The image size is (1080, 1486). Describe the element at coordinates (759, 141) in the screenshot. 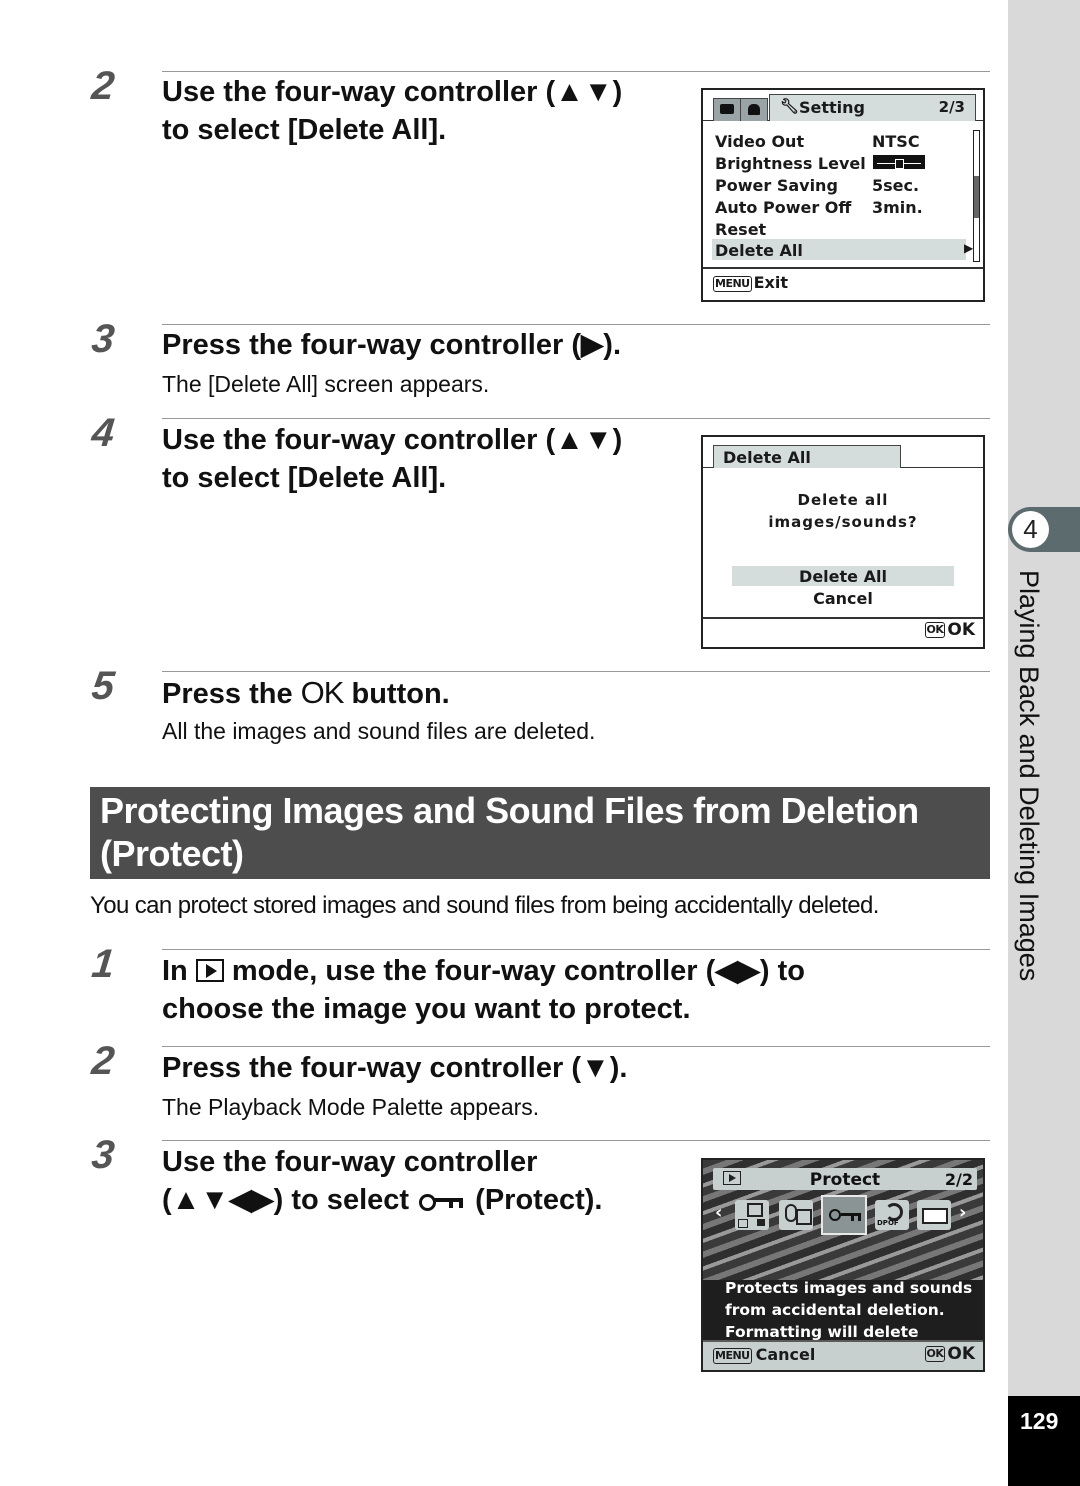

I see `menu-item: Video Out` at that location.